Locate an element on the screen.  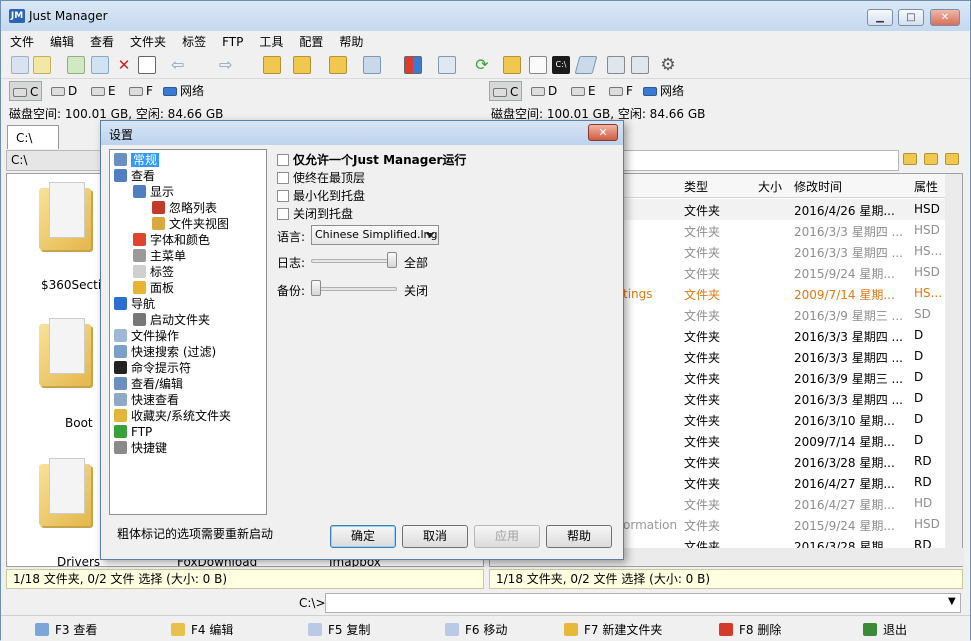
left-tab: C:\ is located at coordinates (33, 137).